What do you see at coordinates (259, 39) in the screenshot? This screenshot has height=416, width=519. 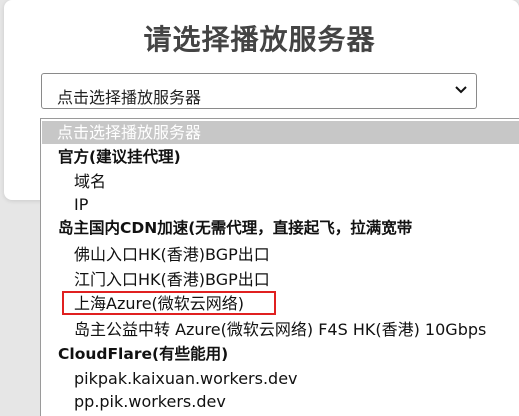 I see `dialog-title: 请选择播放服务器` at bounding box center [259, 39].